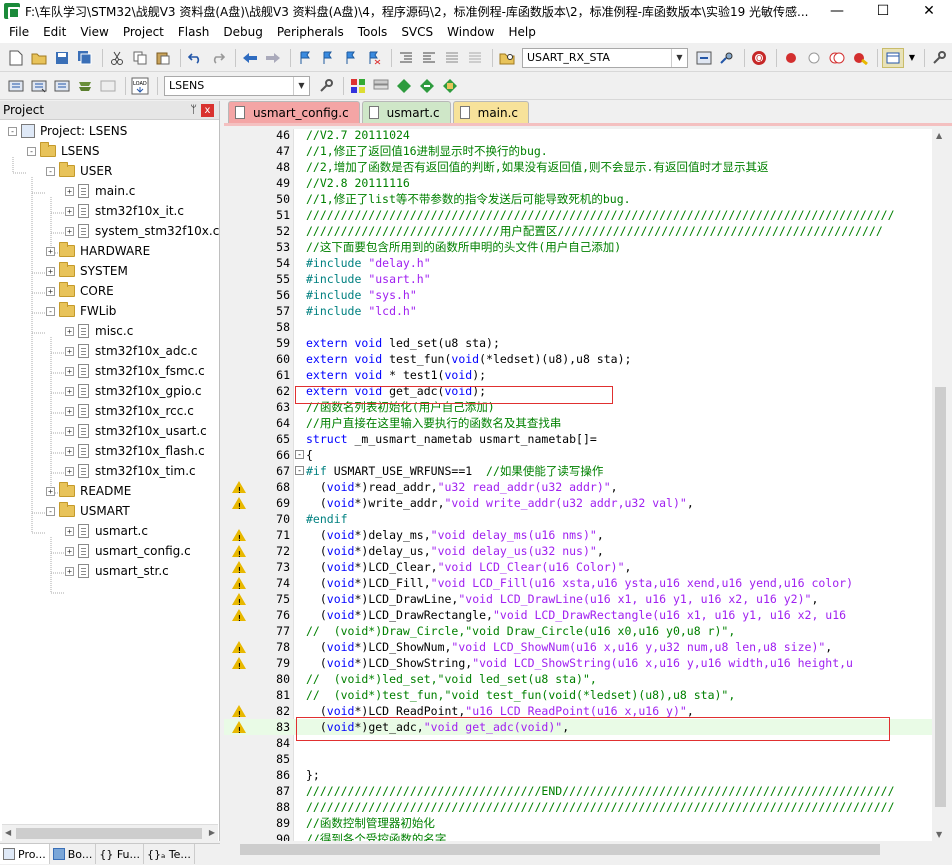  What do you see at coordinates (417, 32) in the screenshot?
I see `menu-svcs: SVCS` at bounding box center [417, 32].